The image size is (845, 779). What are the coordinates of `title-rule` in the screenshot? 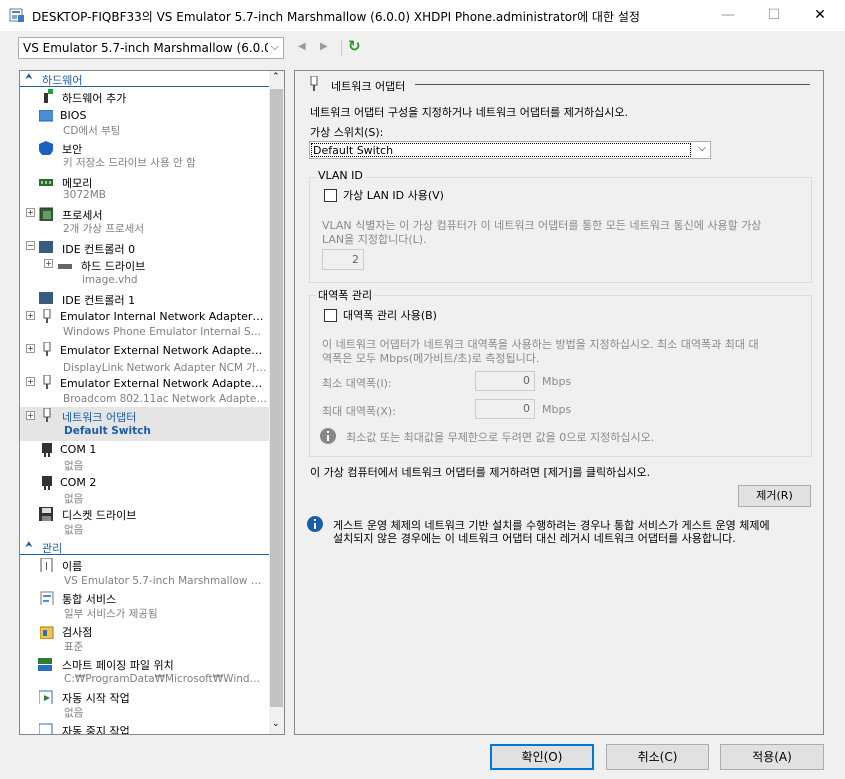 It's located at (612, 84).